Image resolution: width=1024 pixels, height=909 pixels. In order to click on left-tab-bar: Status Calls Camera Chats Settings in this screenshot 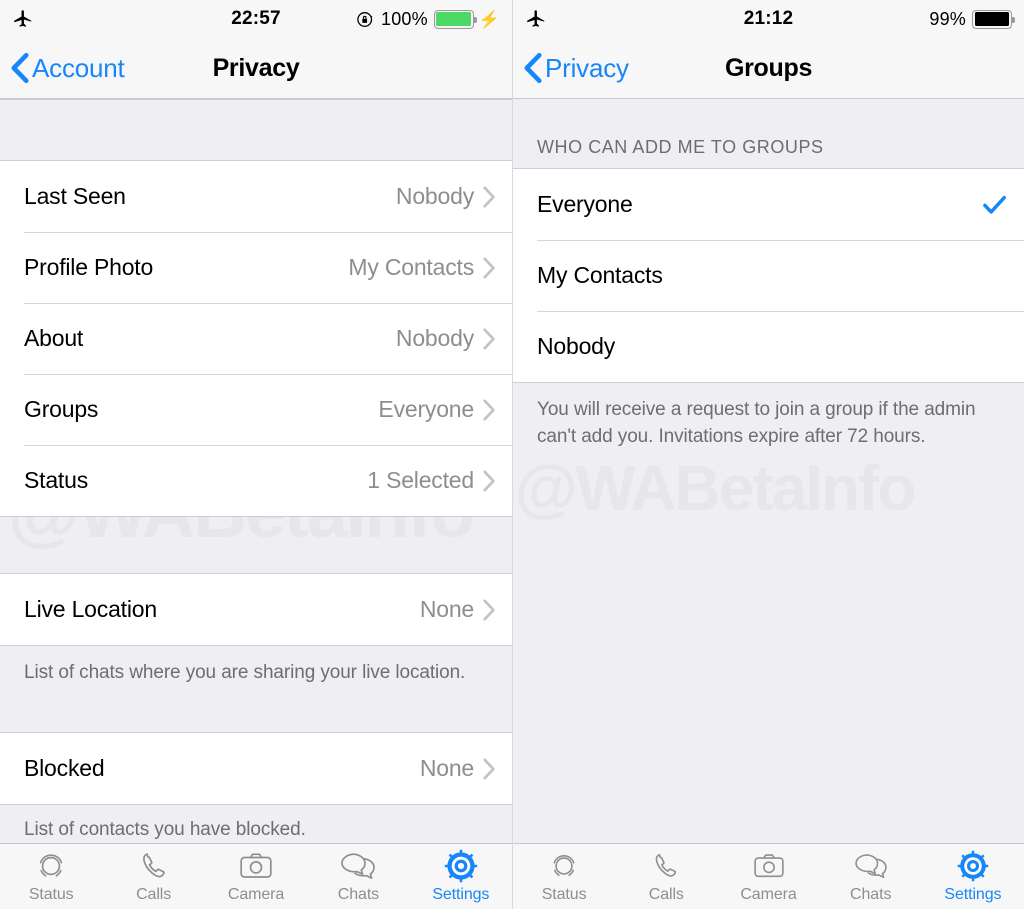, I will do `click(256, 876)`.